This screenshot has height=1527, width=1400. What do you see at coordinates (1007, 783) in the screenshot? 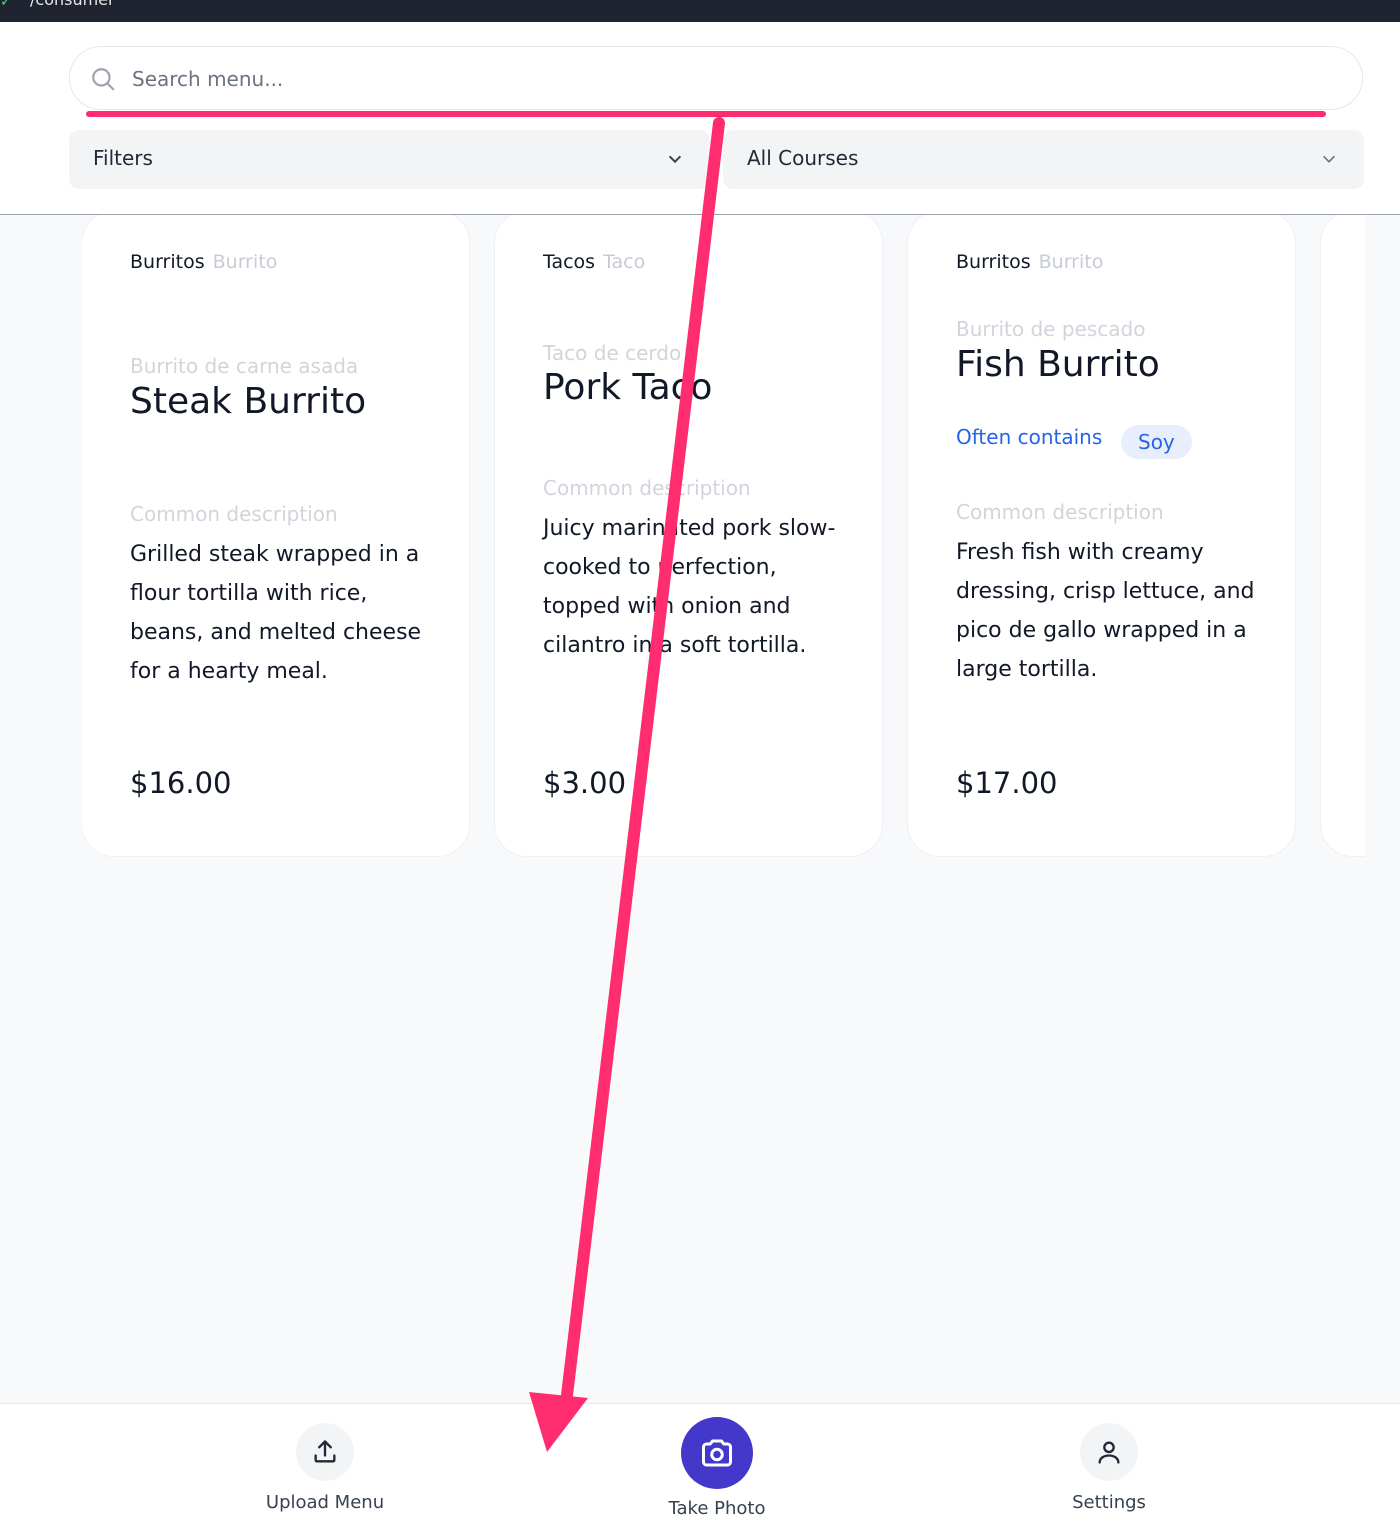
I see `dish-price: $17.00` at bounding box center [1007, 783].